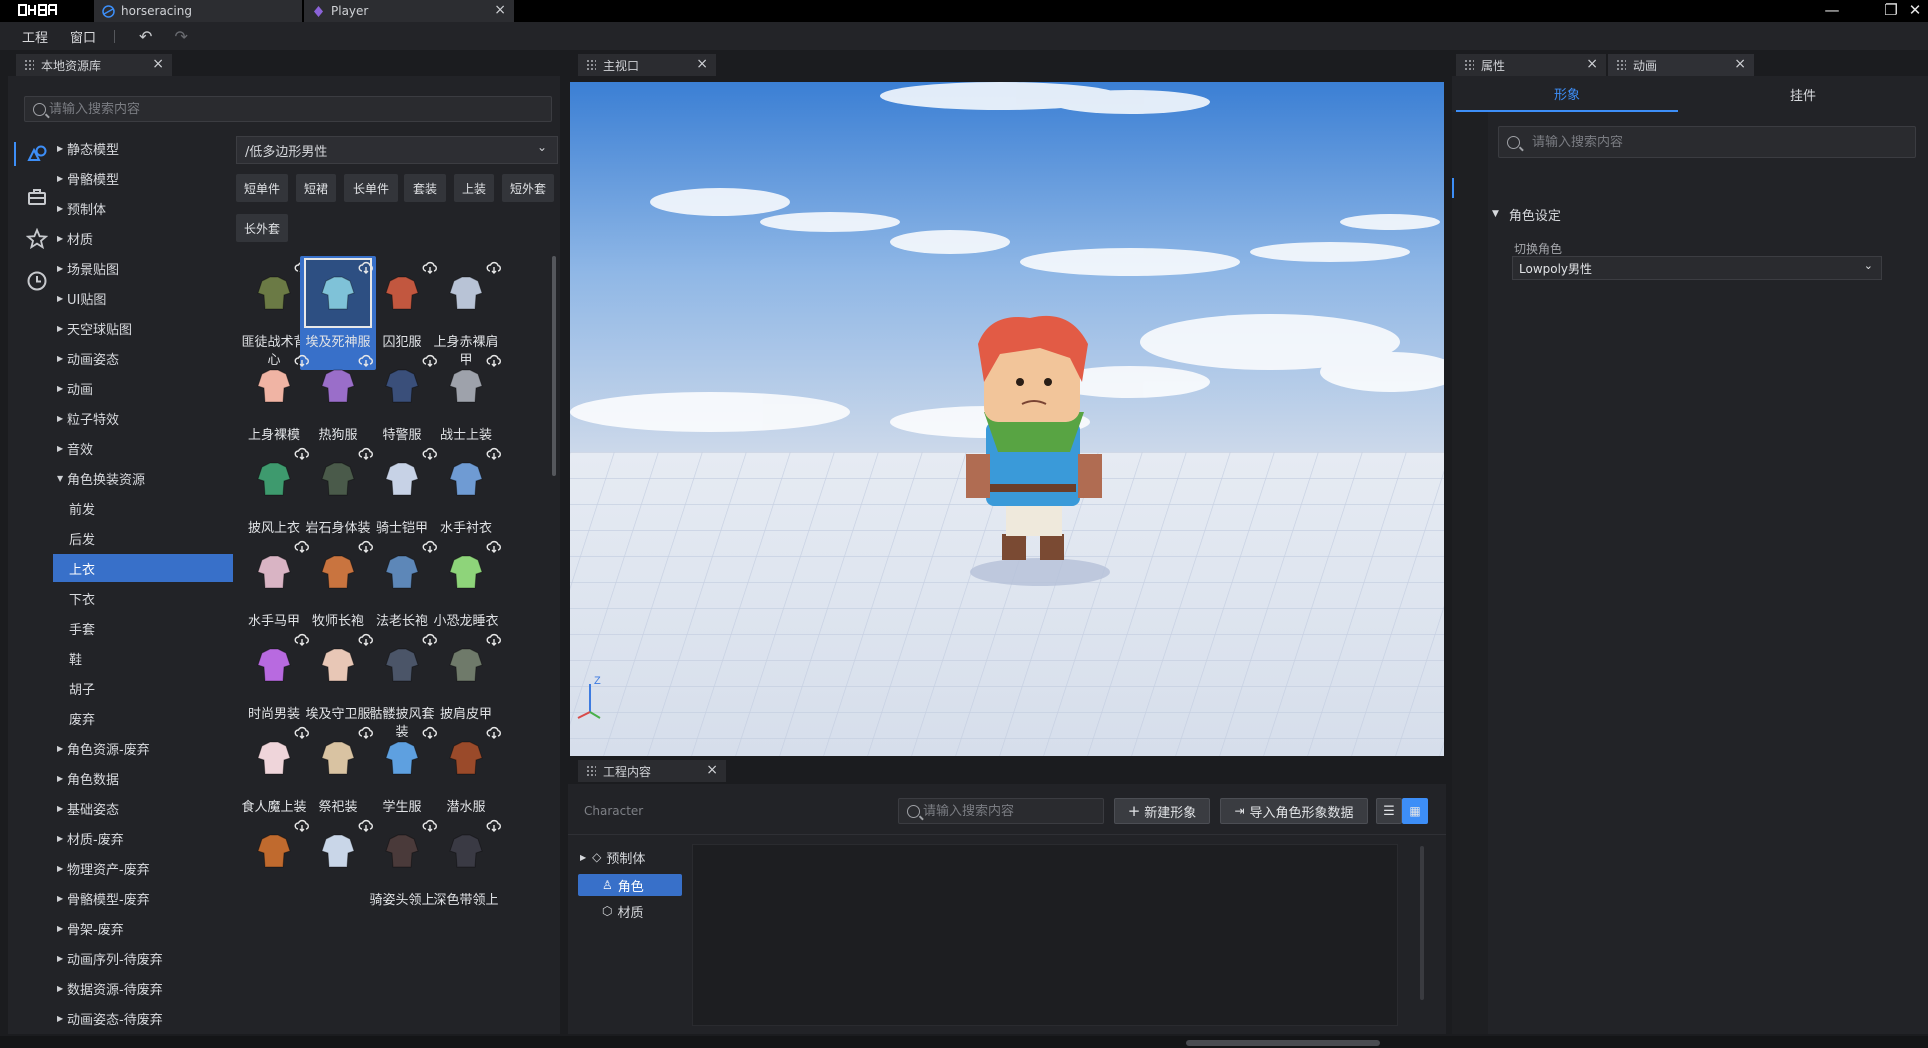  I want to click on tab-main-viewport: 主视口 ×, so click(647, 65).